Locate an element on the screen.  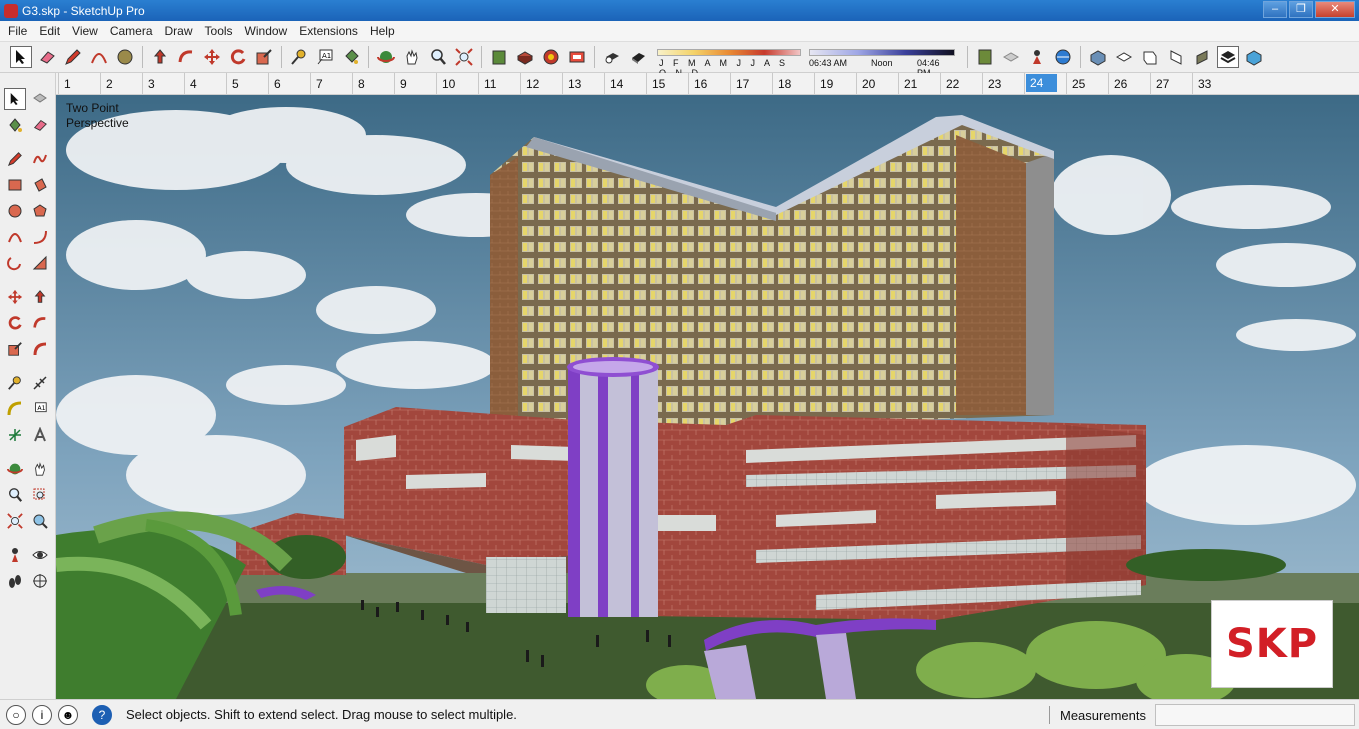
view-right-icon is located at coordinates (1176, 57).